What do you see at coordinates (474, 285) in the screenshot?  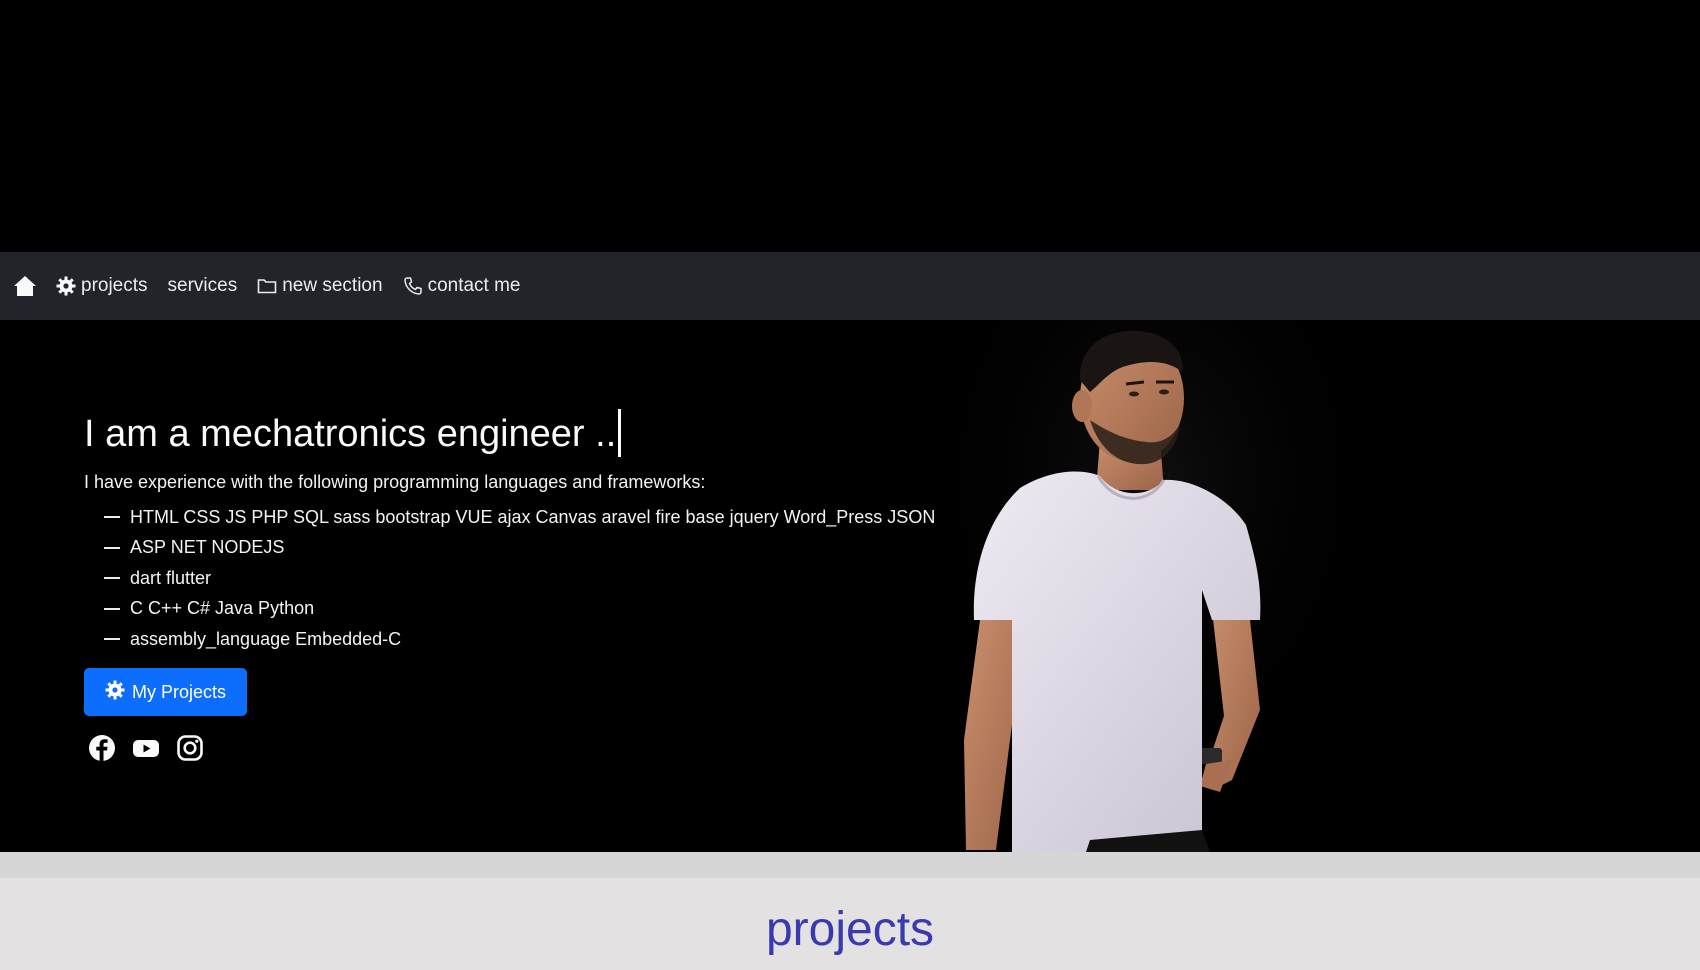 I see `nav-item-label: contact me` at bounding box center [474, 285].